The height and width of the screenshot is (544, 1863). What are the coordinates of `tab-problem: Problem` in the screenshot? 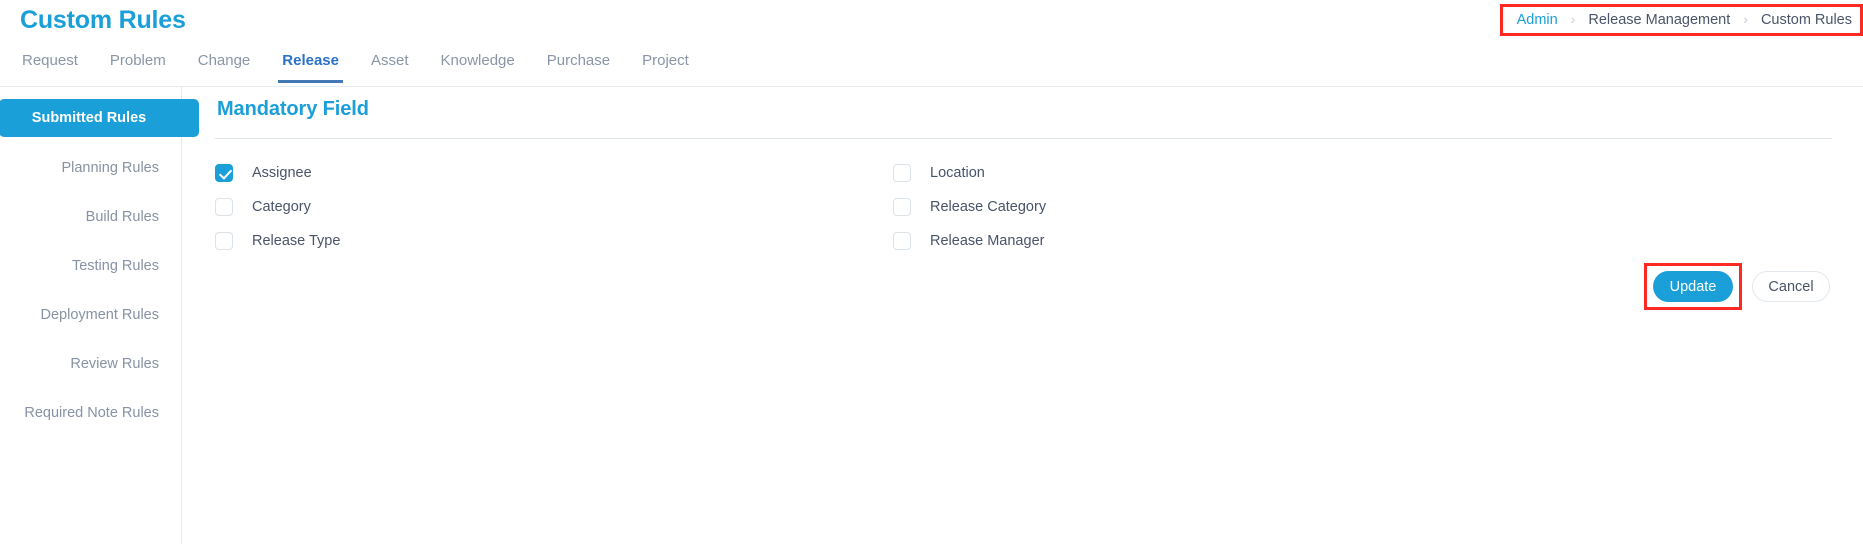 It's located at (138, 63).